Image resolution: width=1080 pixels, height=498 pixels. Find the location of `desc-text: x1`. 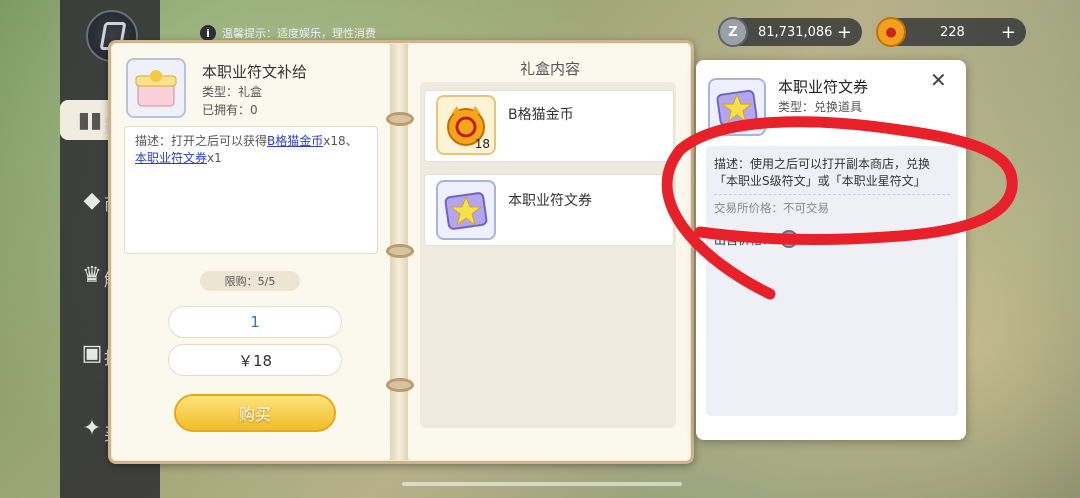

desc-text: x1 is located at coordinates (214, 158).